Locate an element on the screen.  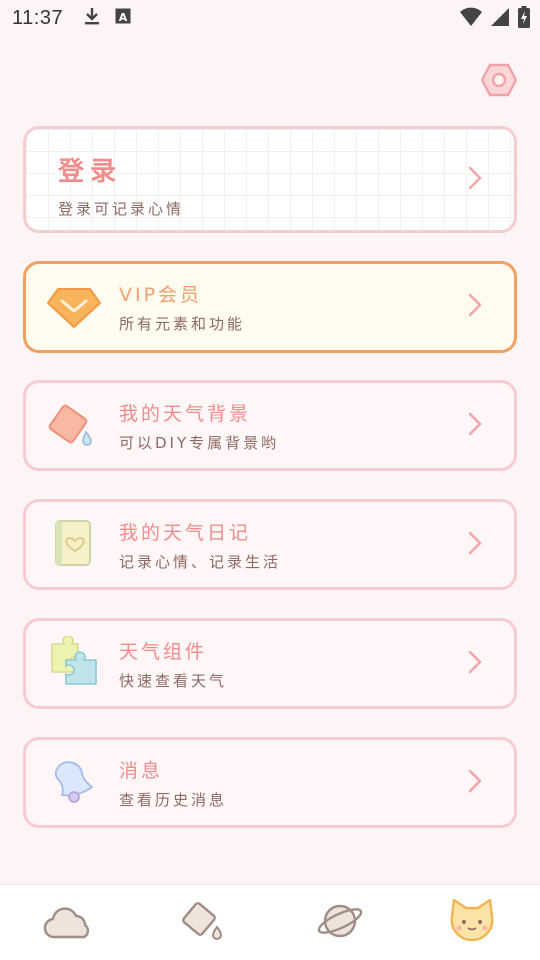
a-badge-icon: A is located at coordinates (123, 18).